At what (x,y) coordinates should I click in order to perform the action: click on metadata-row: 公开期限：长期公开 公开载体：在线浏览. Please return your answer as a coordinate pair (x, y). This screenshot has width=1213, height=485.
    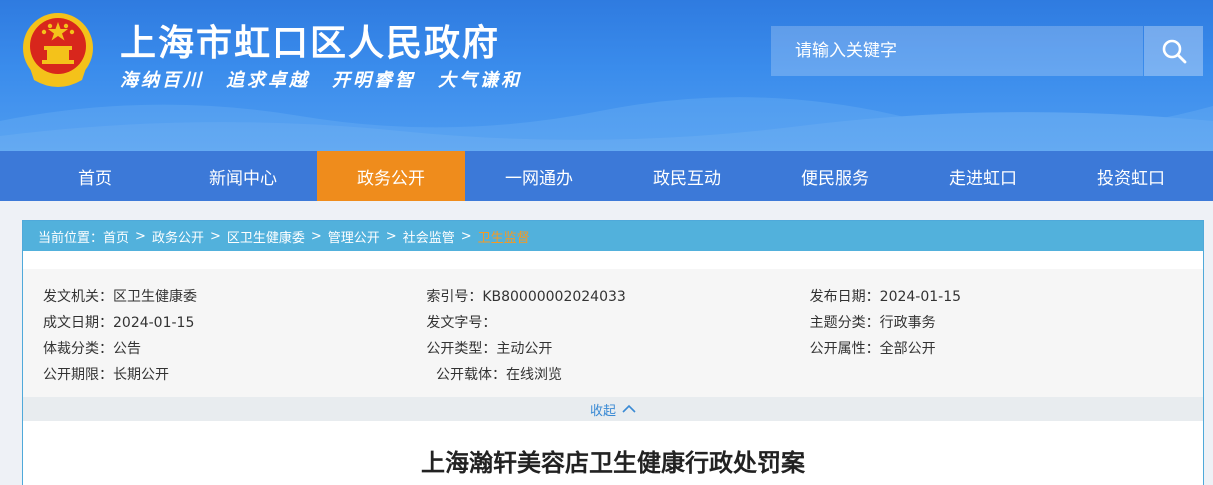
    Looking at the image, I should click on (618, 374).